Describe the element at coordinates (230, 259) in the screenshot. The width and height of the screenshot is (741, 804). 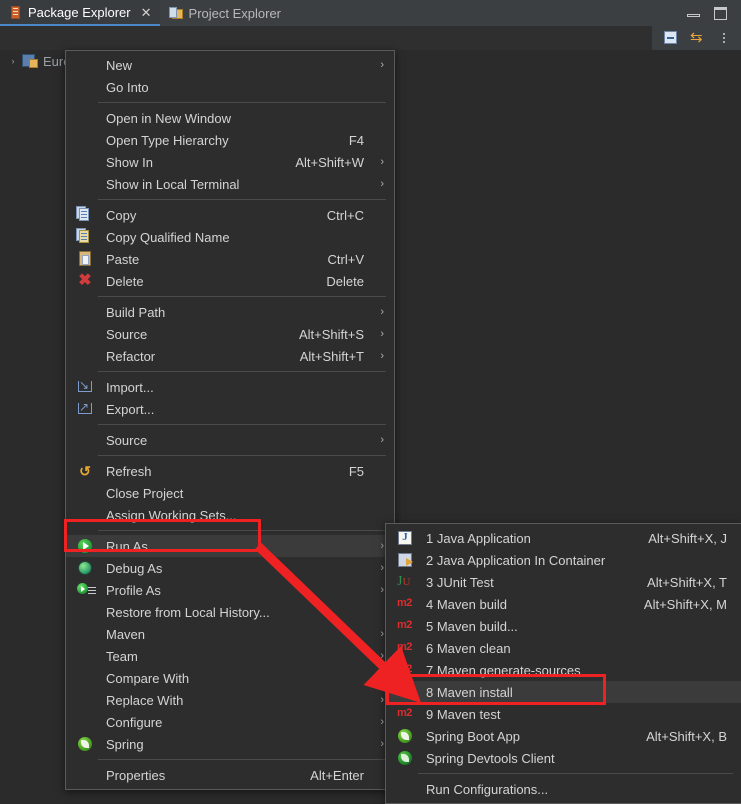
I see `menu-item-paste: Paste Ctrl+V ›` at that location.